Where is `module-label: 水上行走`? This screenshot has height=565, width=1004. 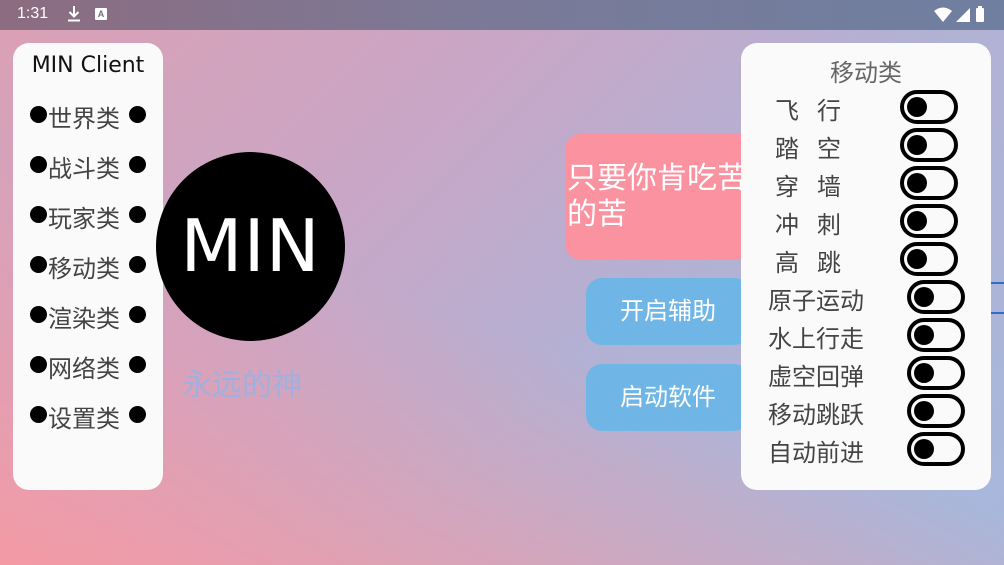
module-label: 水上行走 is located at coordinates (816, 339).